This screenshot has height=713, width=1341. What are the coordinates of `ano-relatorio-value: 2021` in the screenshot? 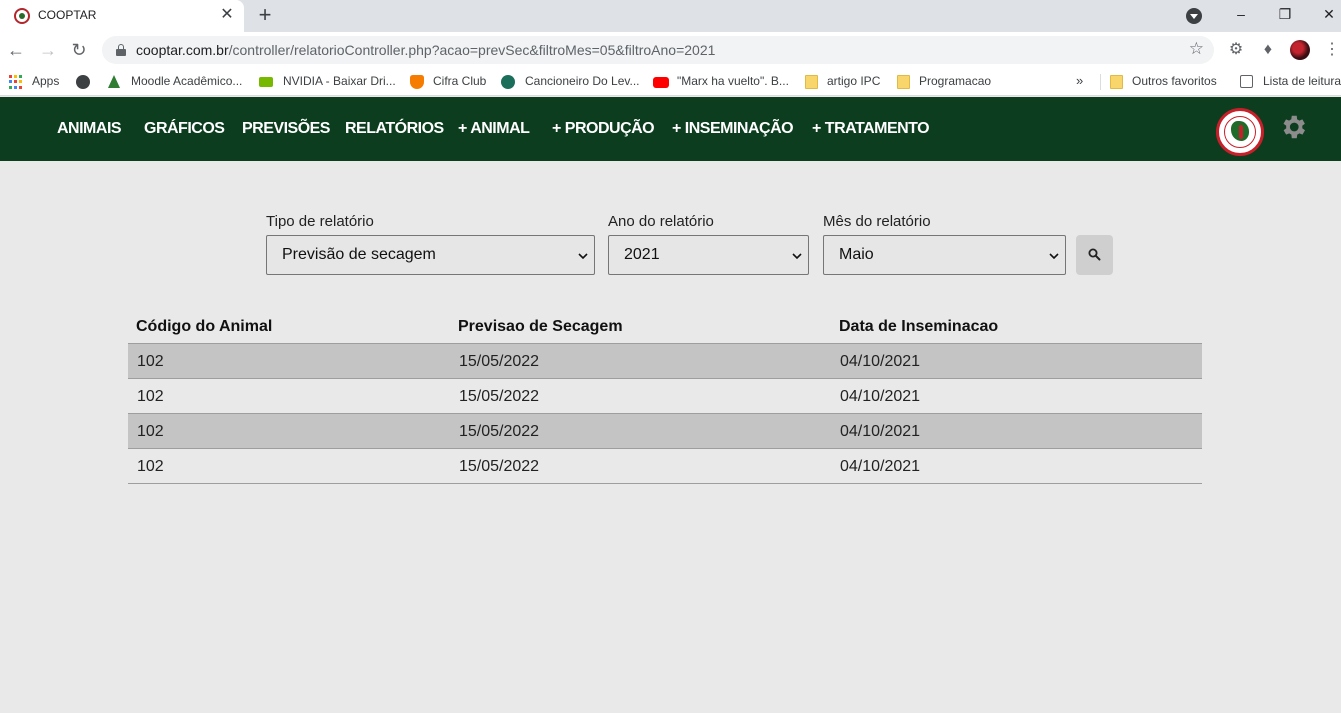 It's located at (642, 254).